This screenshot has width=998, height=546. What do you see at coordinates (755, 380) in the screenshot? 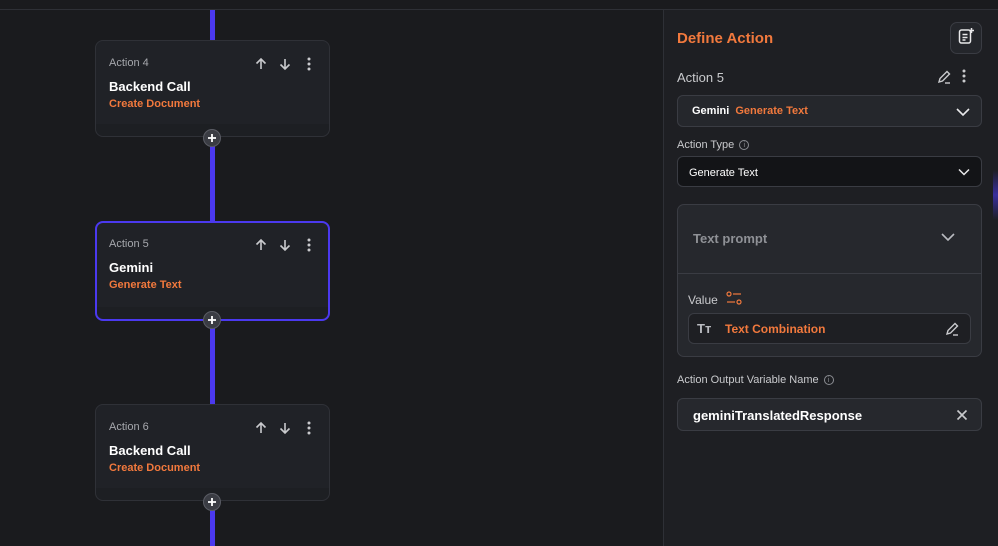
I see `output-variable-label: Action Output Variable Name i` at bounding box center [755, 380].